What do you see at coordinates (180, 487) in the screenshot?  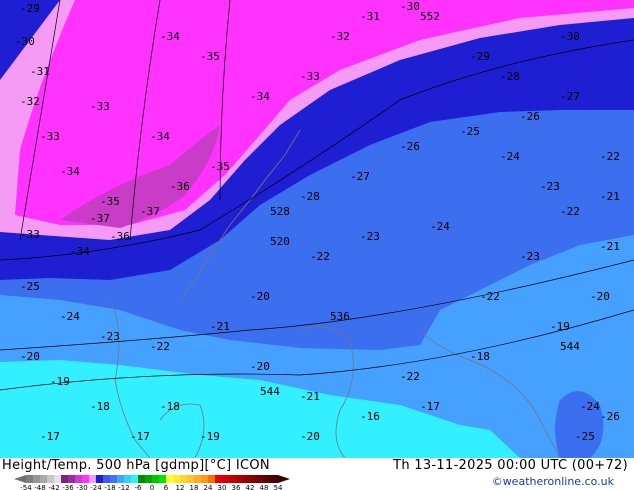 I see `colorbar-tick-label: 12` at bounding box center [180, 487].